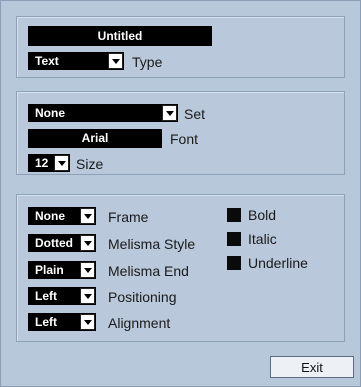 The height and width of the screenshot is (387, 361). I want to click on size-label: Size, so click(90, 164).